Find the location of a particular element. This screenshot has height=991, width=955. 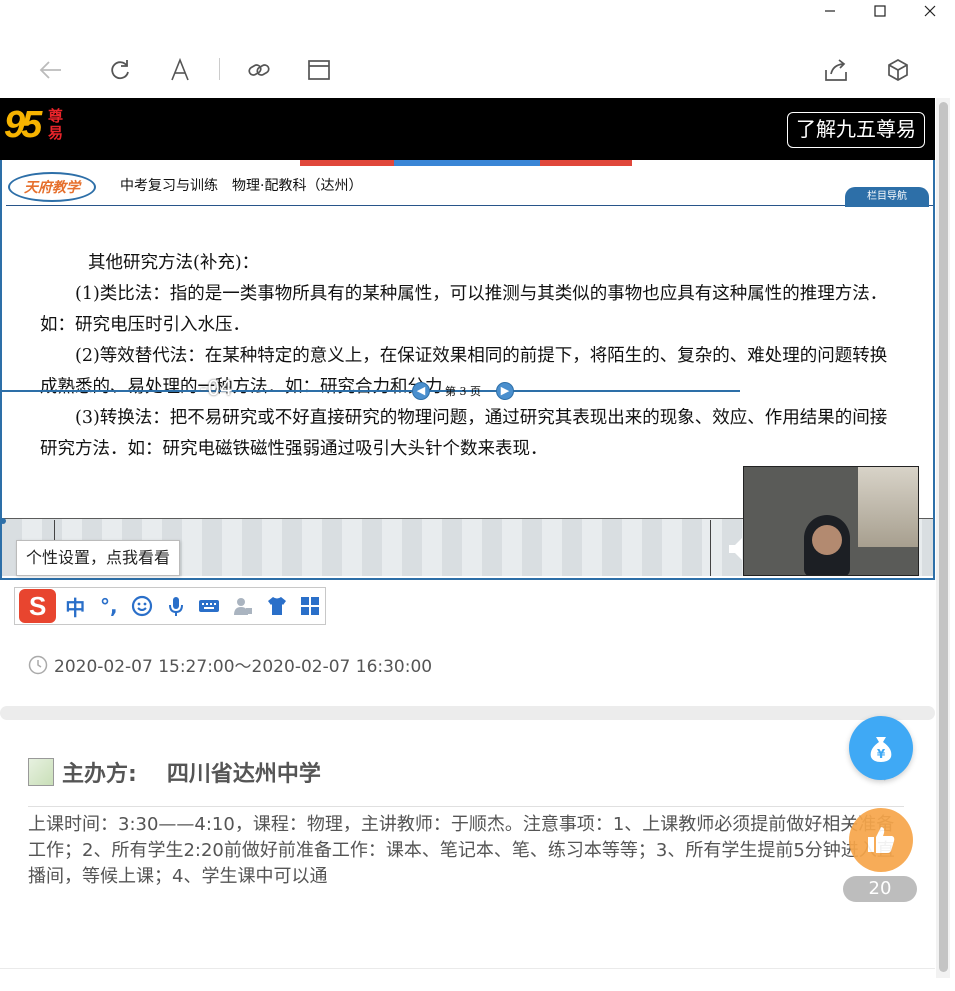

minimize-icon is located at coordinates (830, 11).